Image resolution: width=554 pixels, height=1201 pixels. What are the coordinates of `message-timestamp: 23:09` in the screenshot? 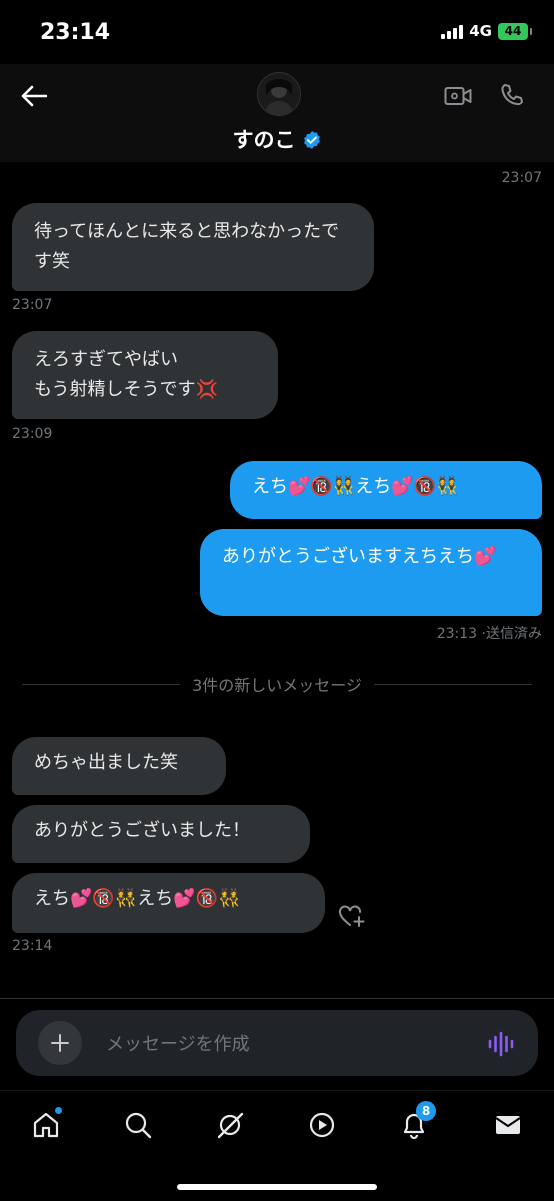 It's located at (32, 434).